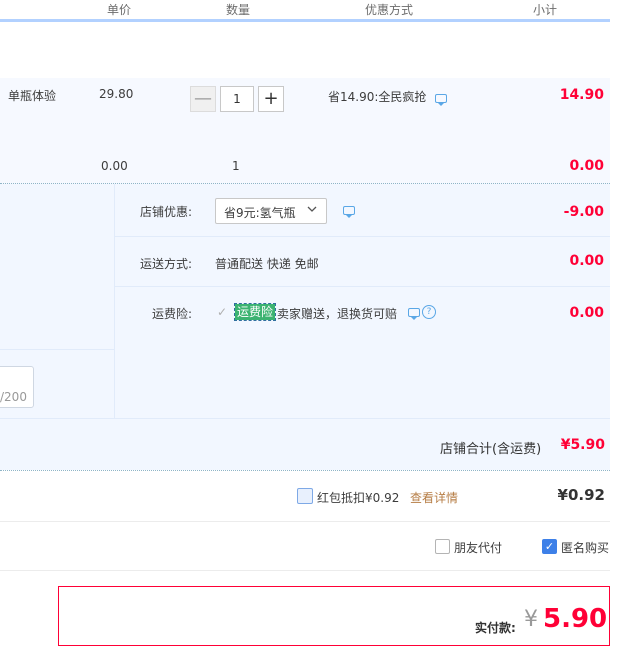  Describe the element at coordinates (312, 210) in the screenshot. I see `chevron-down-icon` at that location.